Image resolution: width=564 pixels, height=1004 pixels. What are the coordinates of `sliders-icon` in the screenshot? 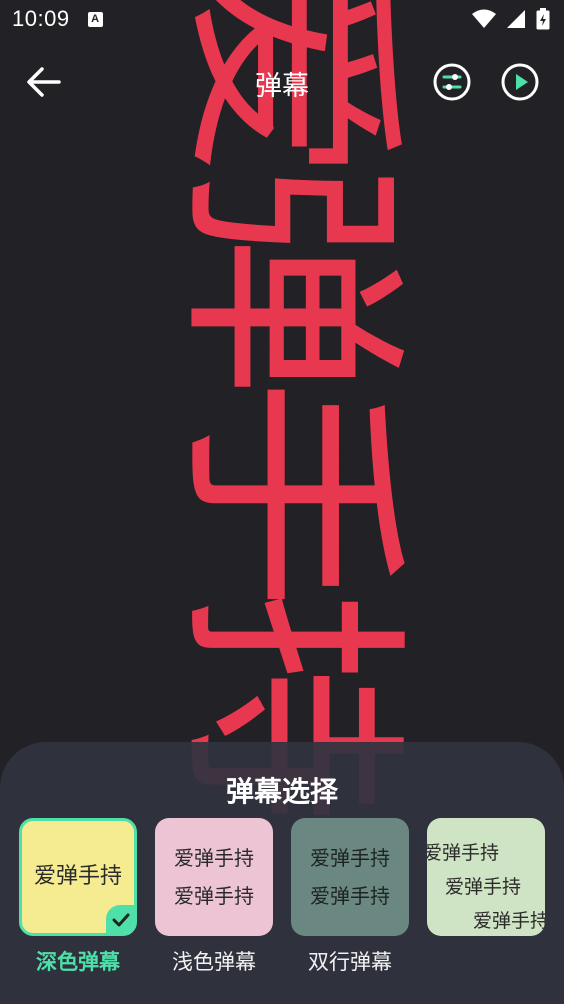 It's located at (452, 82).